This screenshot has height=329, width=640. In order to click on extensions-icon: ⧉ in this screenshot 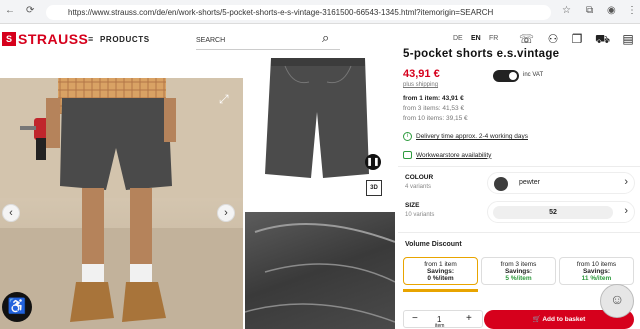, I will do `click(589, 11)`.